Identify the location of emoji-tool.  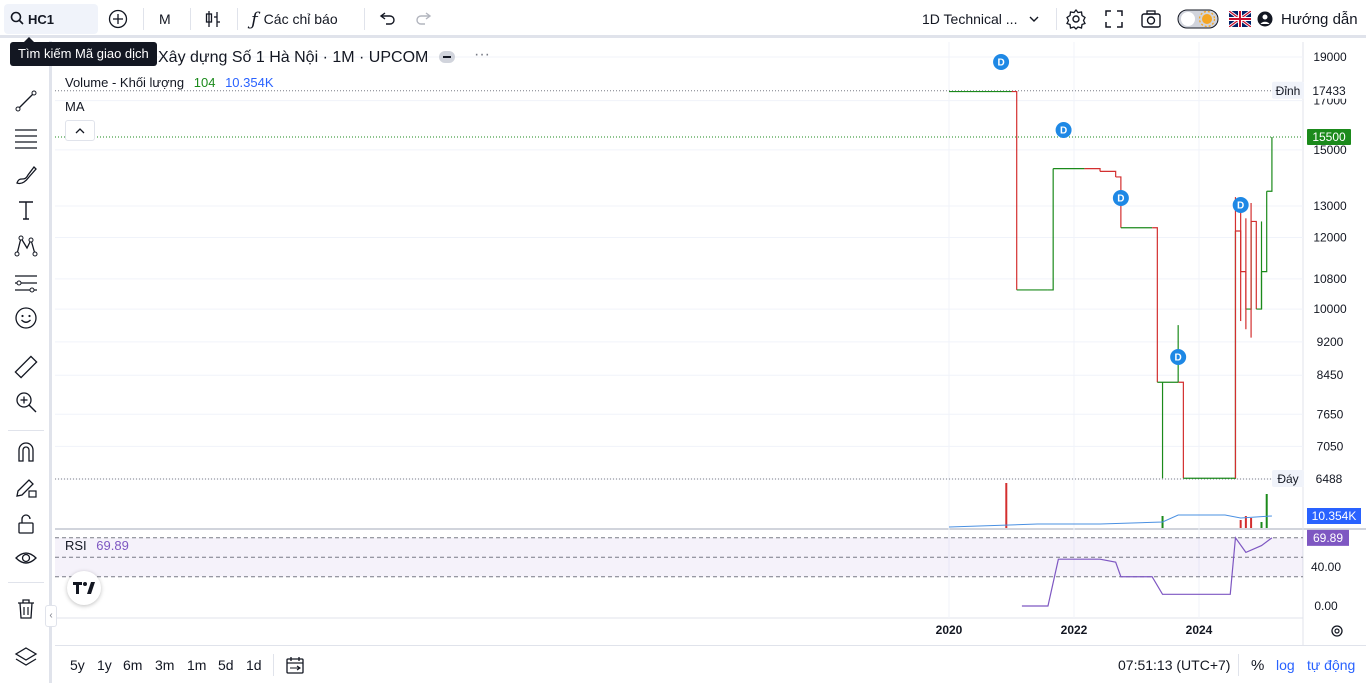
(26, 318).